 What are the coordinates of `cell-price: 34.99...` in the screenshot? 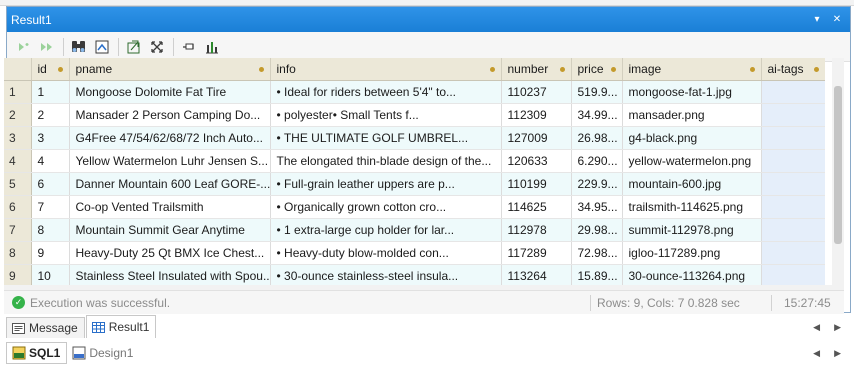 It's located at (597, 115).